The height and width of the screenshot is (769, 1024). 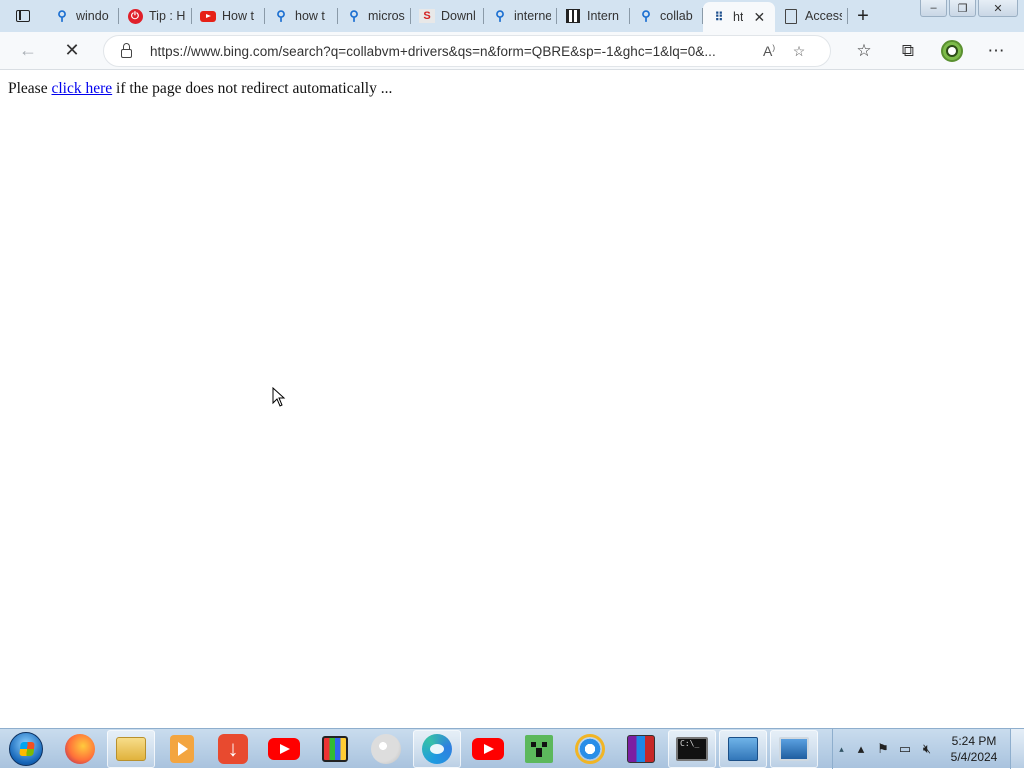 I want to click on archive-icon, so click(x=573, y=16).